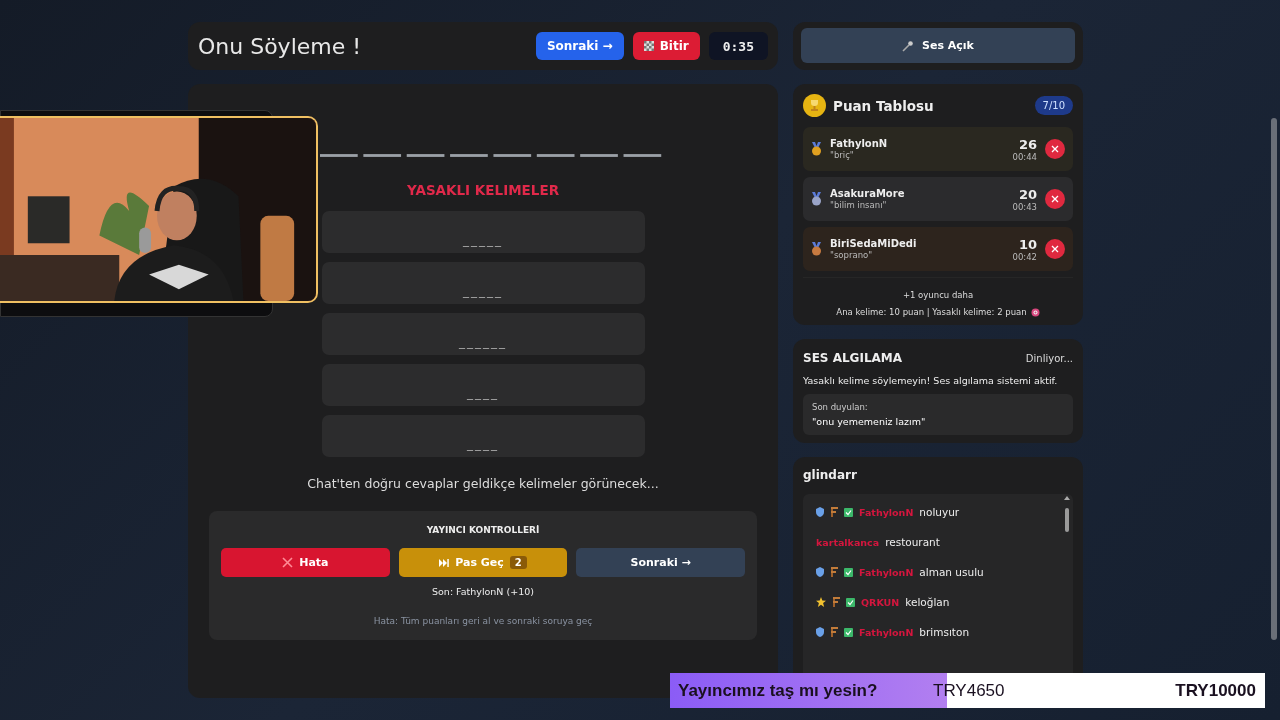  What do you see at coordinates (1027, 144) in the screenshot?
I see `player-score: 26` at bounding box center [1027, 144].